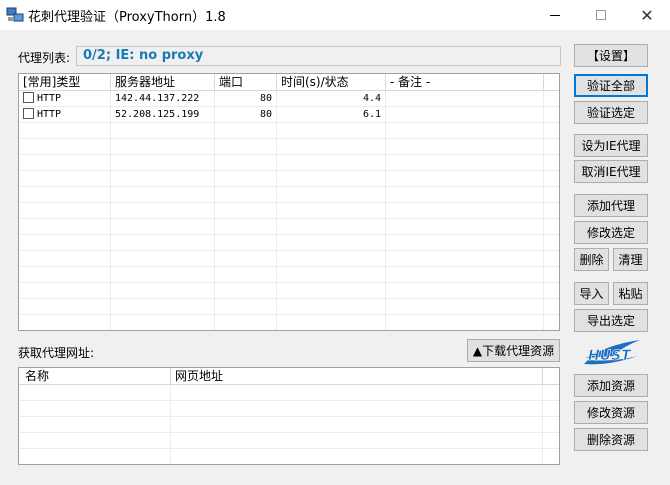  I want to click on paste-button: 粘贴, so click(630, 293).